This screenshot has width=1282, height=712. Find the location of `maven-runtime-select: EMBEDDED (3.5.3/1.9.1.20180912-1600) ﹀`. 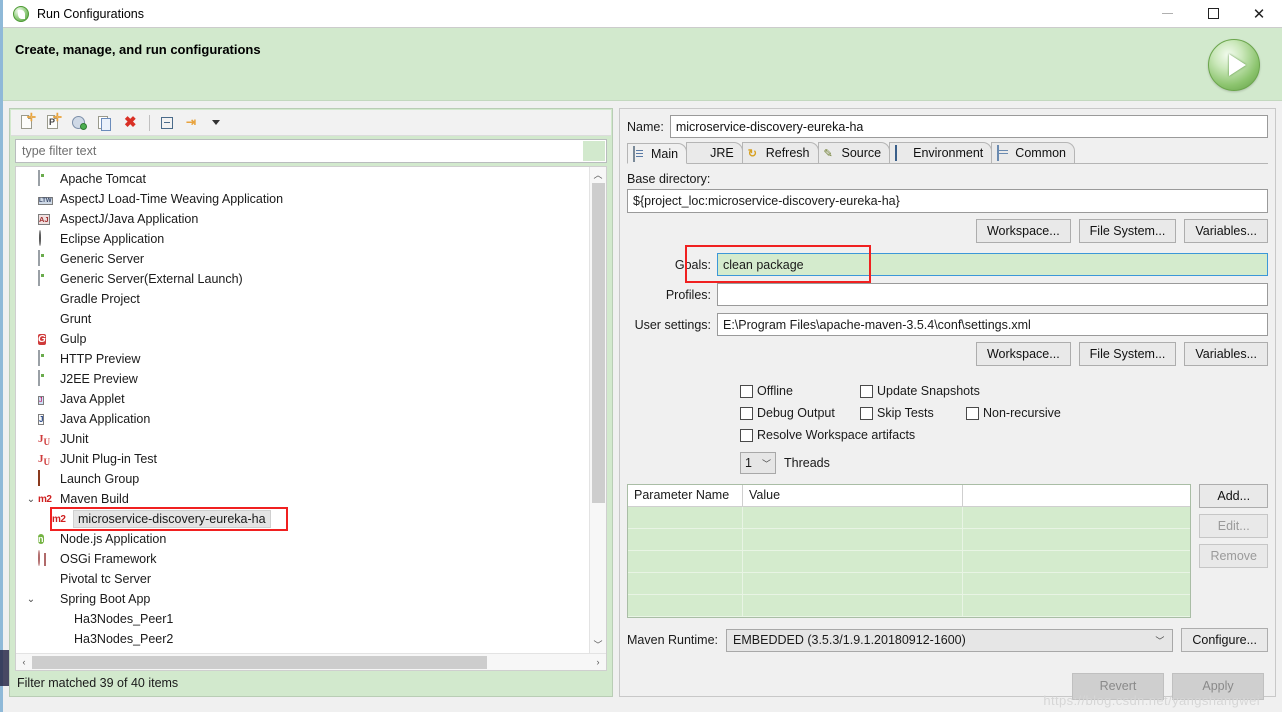

maven-runtime-select: EMBEDDED (3.5.3/1.9.1.20180912-1600) ﹀ is located at coordinates (950, 640).